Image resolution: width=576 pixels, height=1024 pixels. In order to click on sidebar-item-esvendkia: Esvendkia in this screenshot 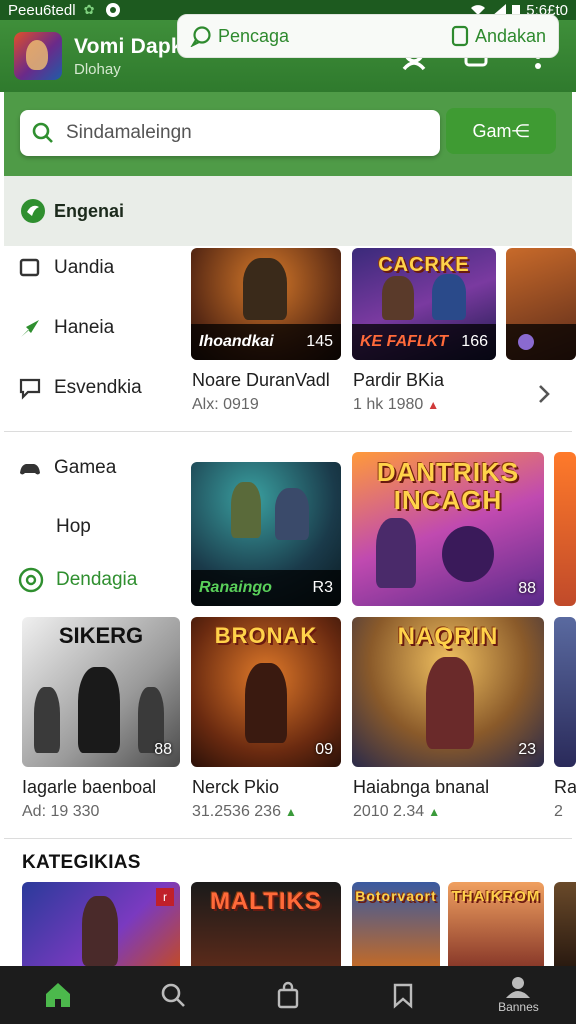, I will do `click(80, 388)`.